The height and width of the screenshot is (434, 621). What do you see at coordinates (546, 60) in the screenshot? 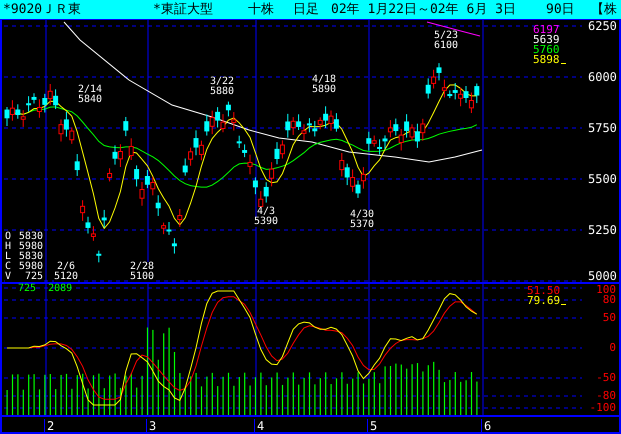
I see `legend-value: 5898` at bounding box center [546, 60].